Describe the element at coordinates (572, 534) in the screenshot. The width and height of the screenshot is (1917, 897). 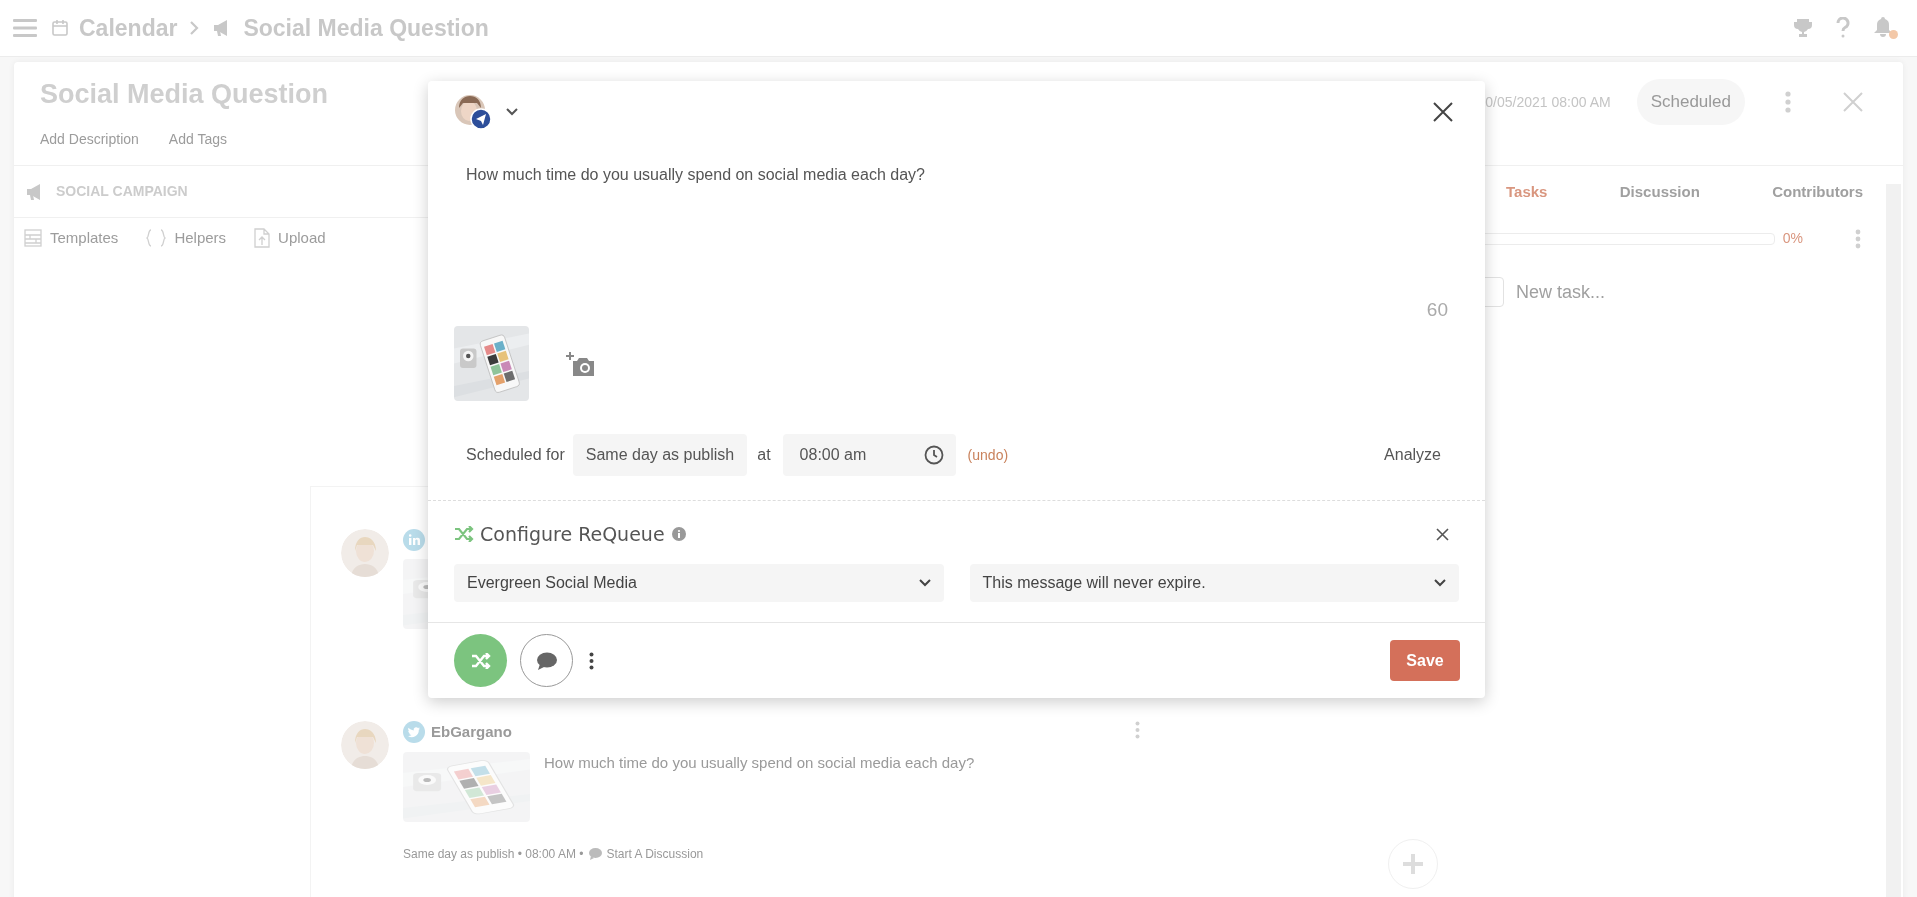
I see `section-title: Configure ReQueue` at that location.